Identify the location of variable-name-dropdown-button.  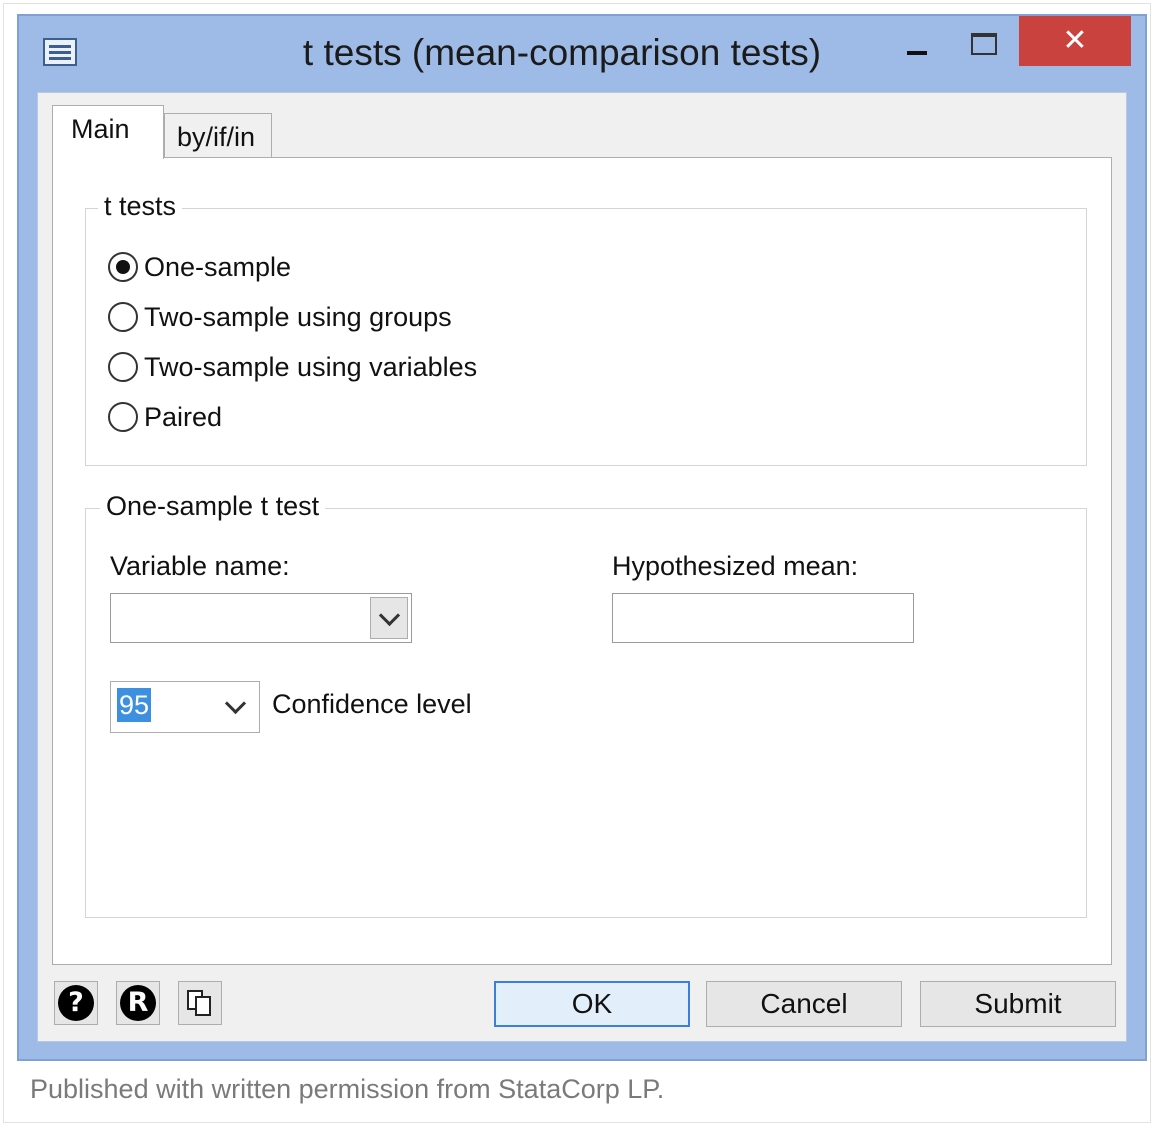
(389, 618).